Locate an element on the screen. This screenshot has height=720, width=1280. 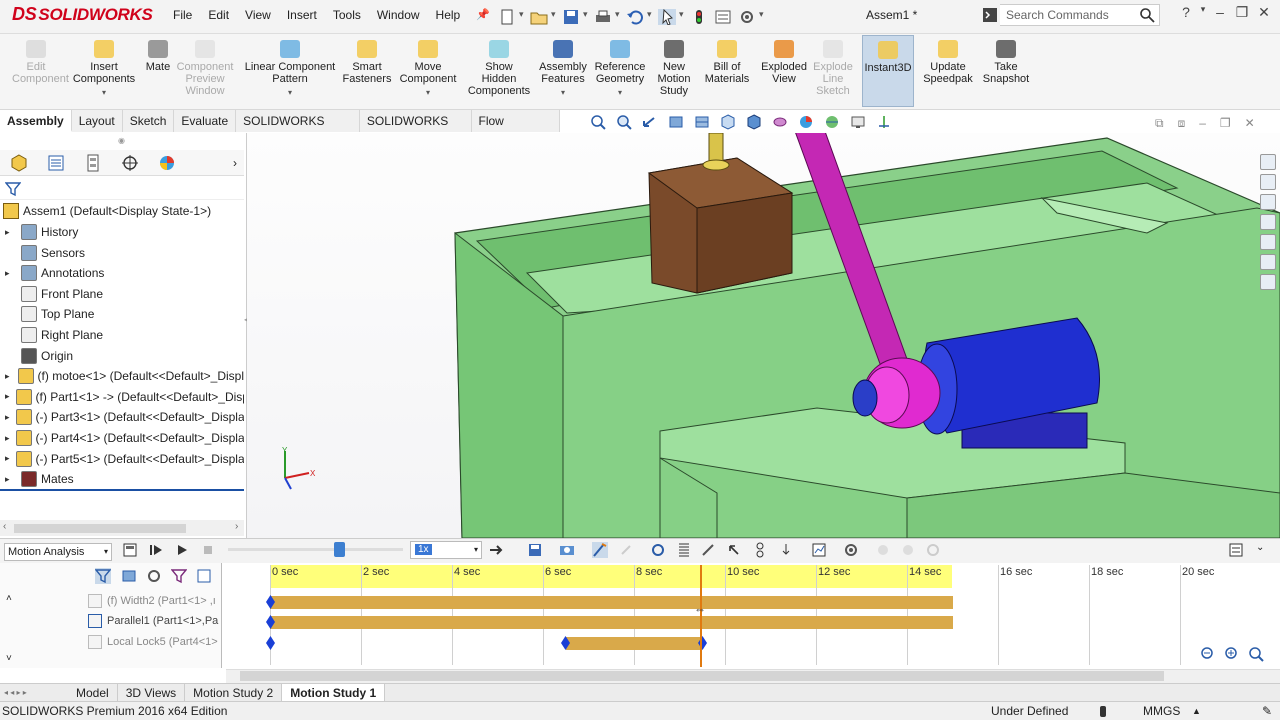
ribbon-reference-geometry-button: Reference Geometry ▾ is located at coordinates (620, 69).